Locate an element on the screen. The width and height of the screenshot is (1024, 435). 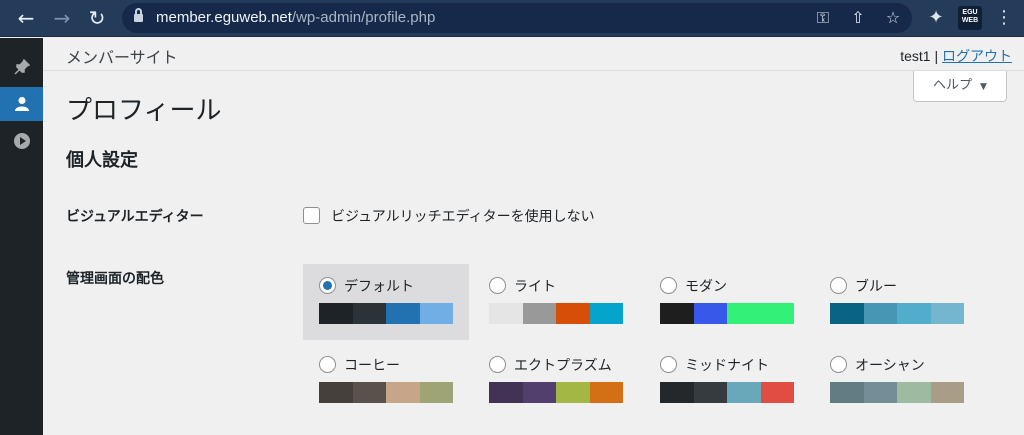
color-scheme-name: モダン is located at coordinates (706, 286).